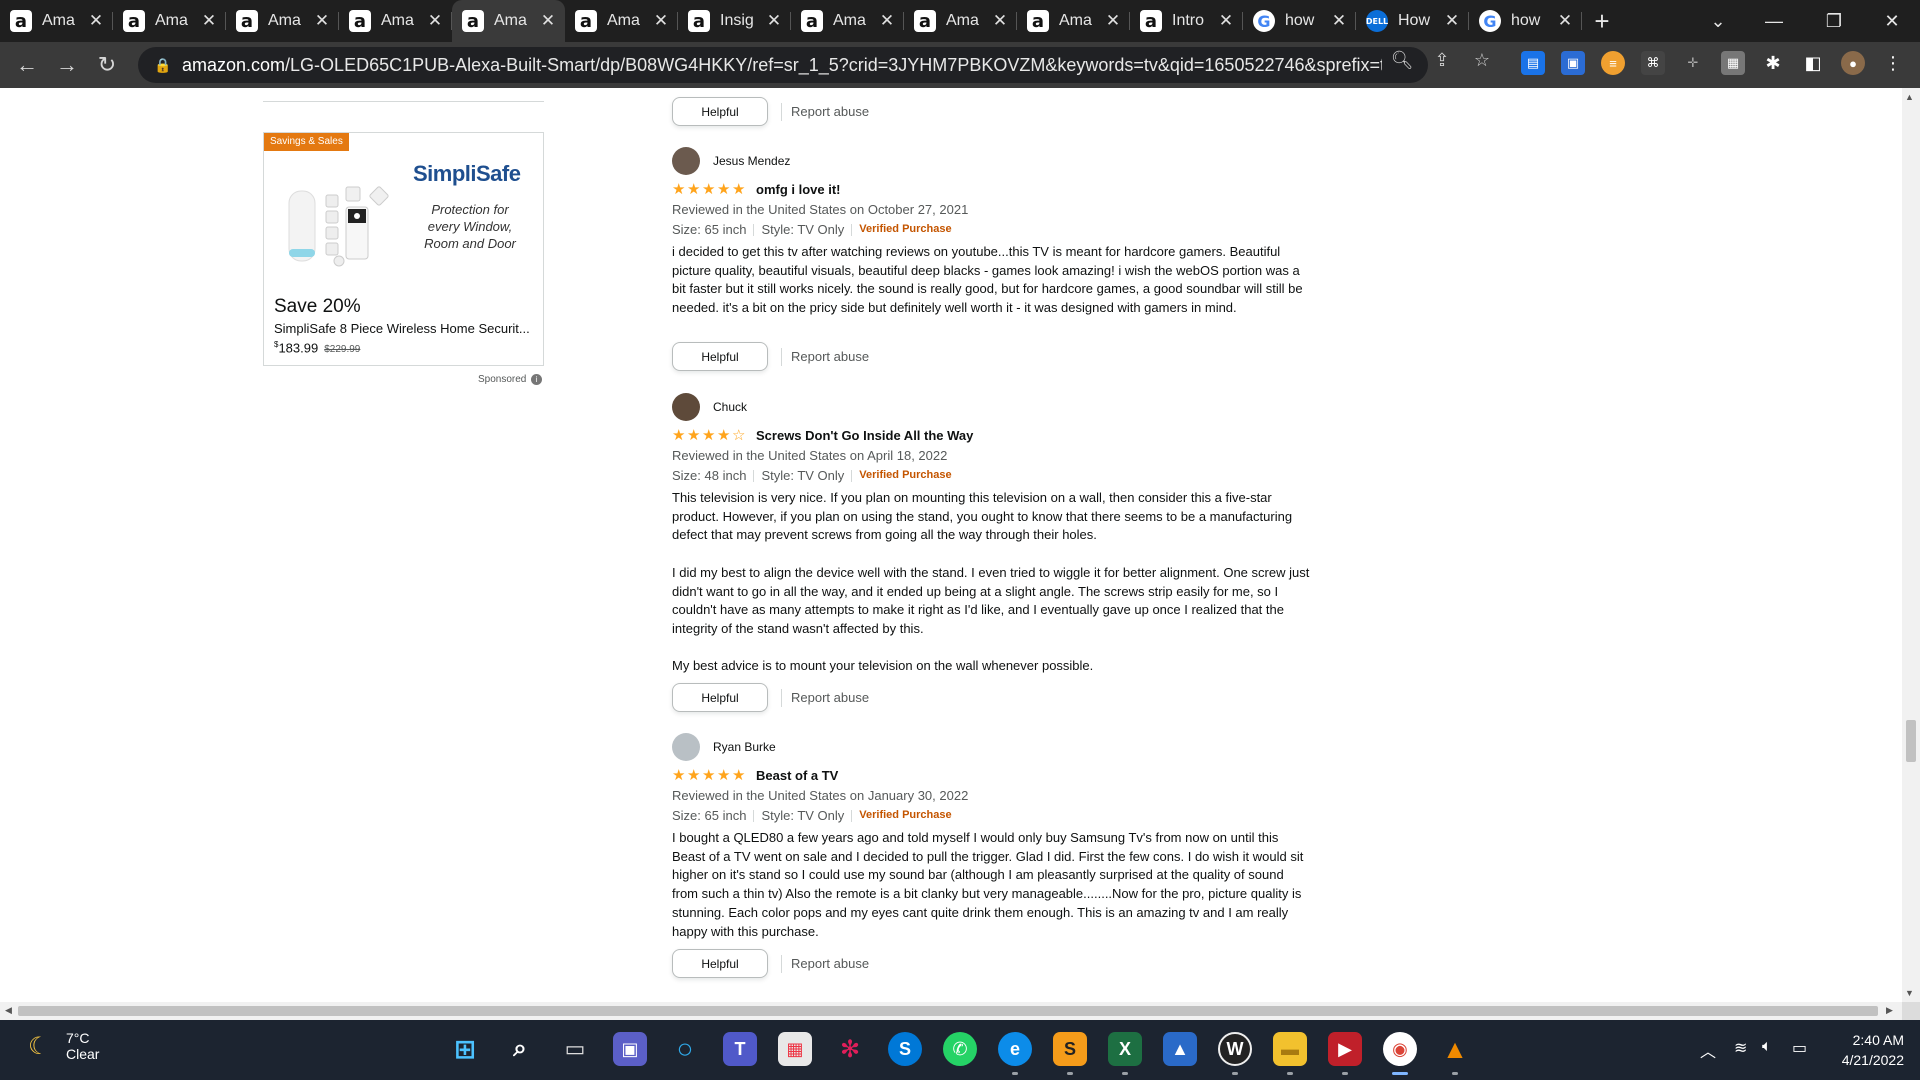 The width and height of the screenshot is (1920, 1080). Describe the element at coordinates (992, 161) in the screenshot. I see `reviewer-profile: Jesus Mendez` at that location.